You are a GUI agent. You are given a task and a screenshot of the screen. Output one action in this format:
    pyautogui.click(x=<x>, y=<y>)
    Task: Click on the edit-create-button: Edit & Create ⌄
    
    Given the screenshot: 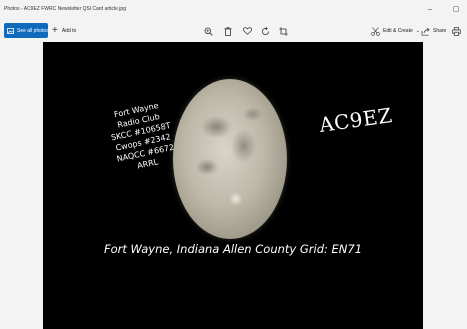 What is the action you would take?
    pyautogui.click(x=395, y=31)
    